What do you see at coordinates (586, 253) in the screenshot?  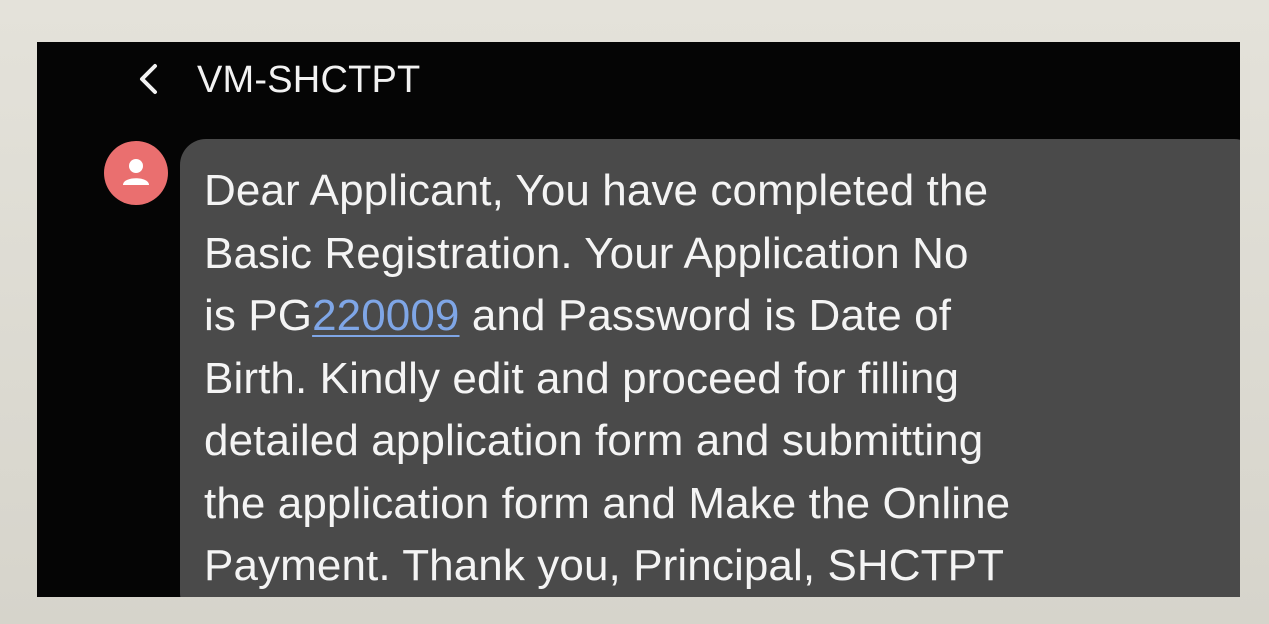 I see `message-line: Basic Registration. Your Application No` at bounding box center [586, 253].